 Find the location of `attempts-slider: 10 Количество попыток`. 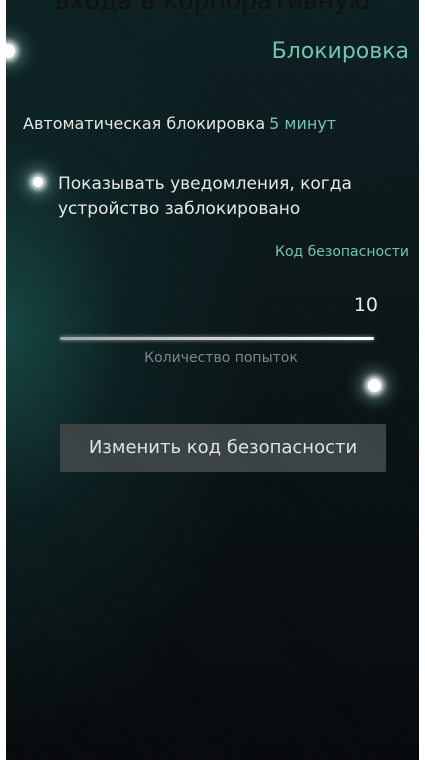

attempts-slider: 10 Количество попыток is located at coordinates (221, 341).